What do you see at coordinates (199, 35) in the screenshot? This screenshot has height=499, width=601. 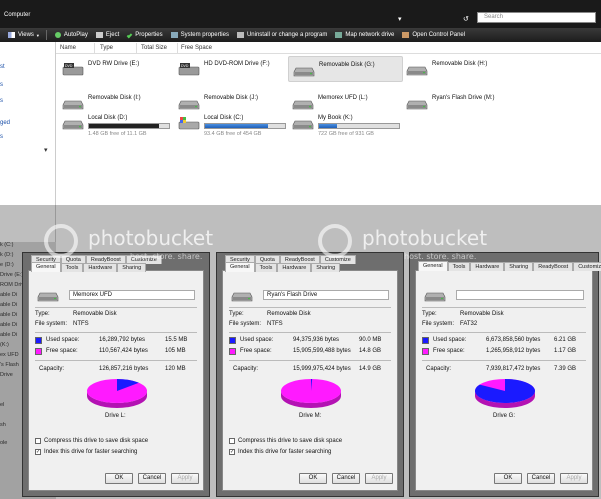 I see `system-properties-button: System properties` at bounding box center [199, 35].